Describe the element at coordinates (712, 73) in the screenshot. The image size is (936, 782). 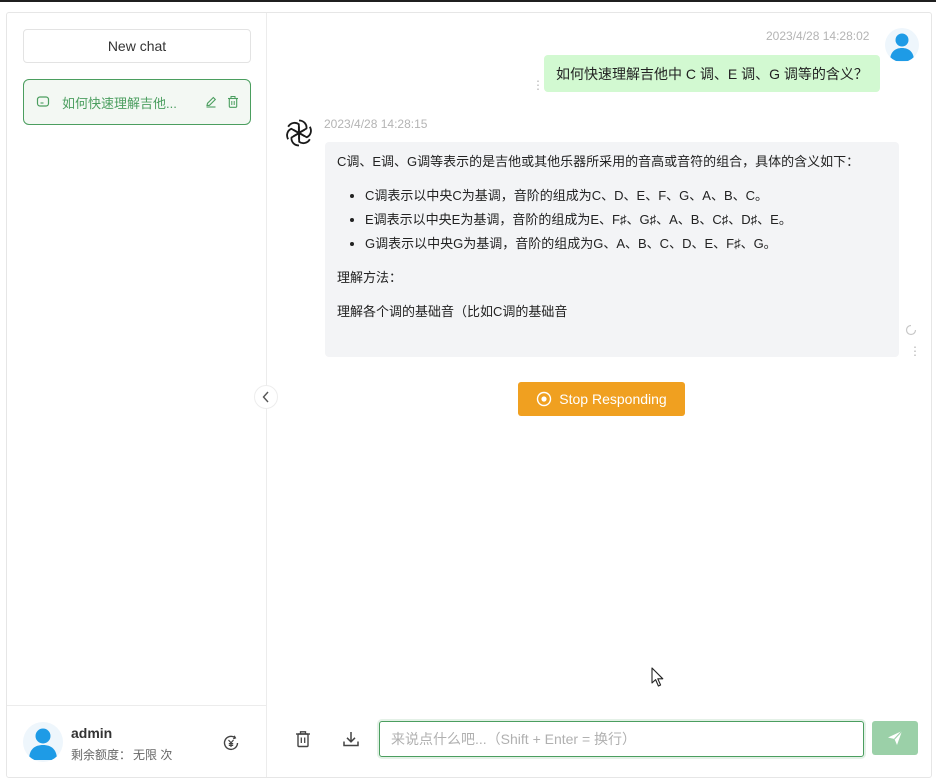
I see `user-message-bubble: 如何快速理解吉他中 C 调、E 调、G 调等的含义？` at that location.